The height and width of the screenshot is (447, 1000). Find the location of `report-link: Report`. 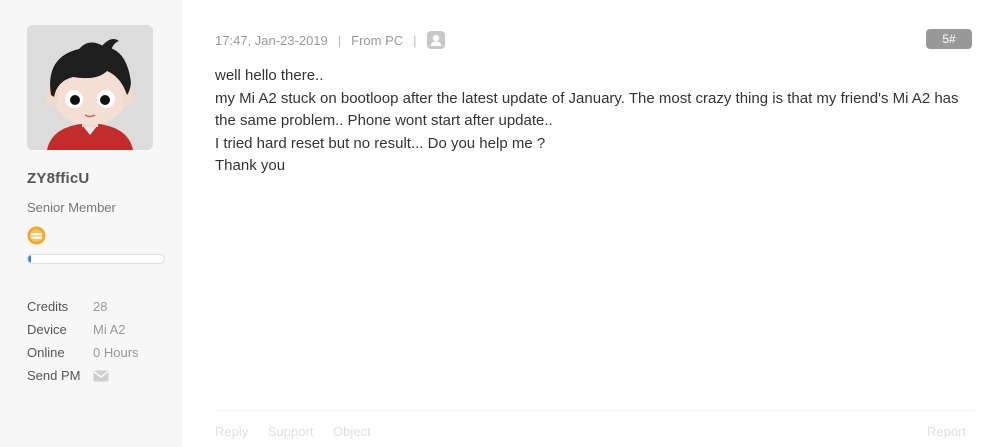

report-link: Report is located at coordinates (946, 431).